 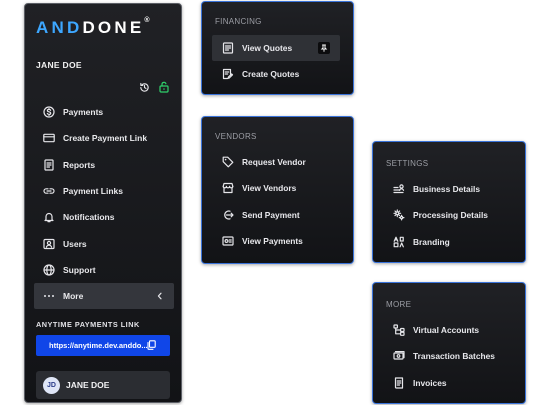 I want to click on sidebar-item-label: Payment Links, so click(x=93, y=191).